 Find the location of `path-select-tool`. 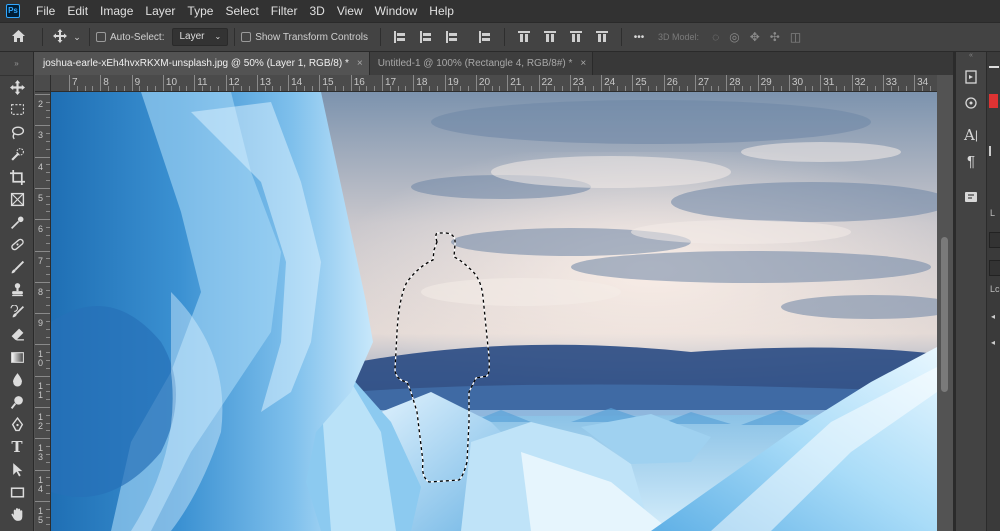

path-select-tool is located at coordinates (17, 470).